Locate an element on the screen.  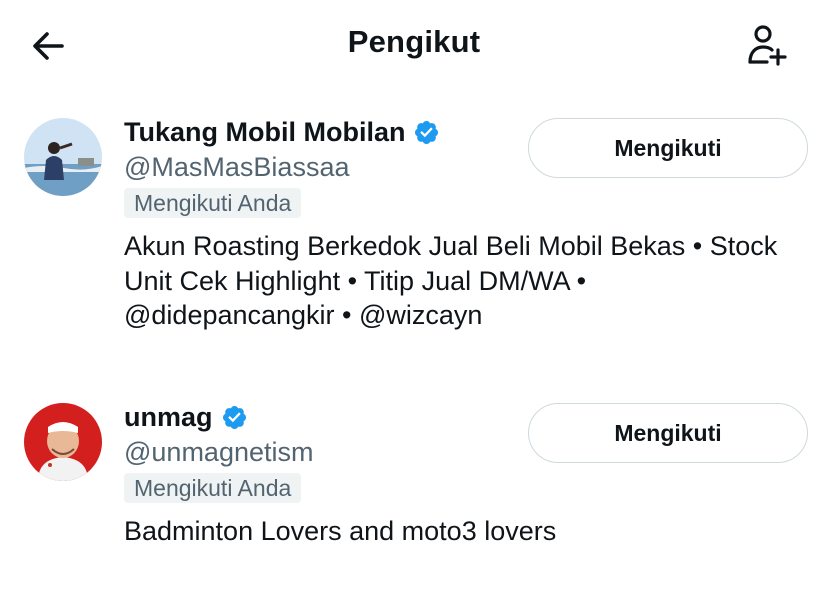
user-bio: Badminton Lovers and moto3 lovers is located at coordinates (340, 531).